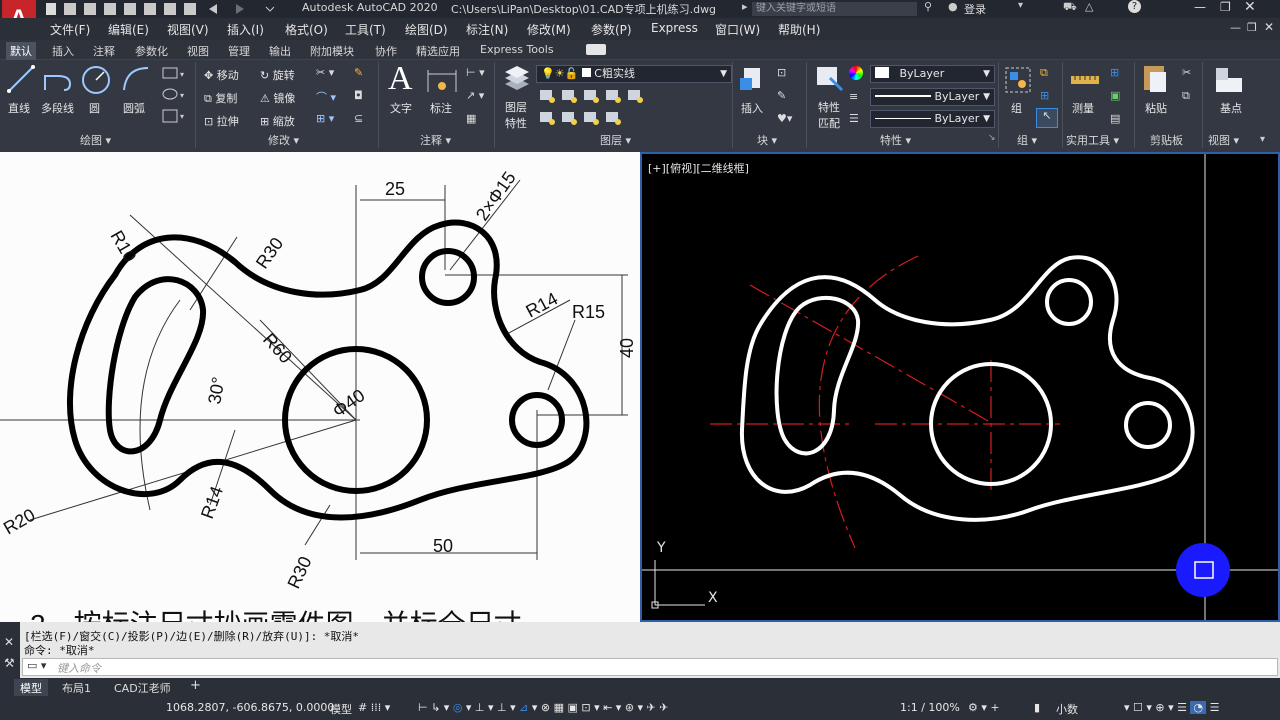 Image resolution: width=1280 pixels, height=720 pixels. Describe the element at coordinates (549, 29) in the screenshot. I see `menu-modify: 修改(M)` at that location.